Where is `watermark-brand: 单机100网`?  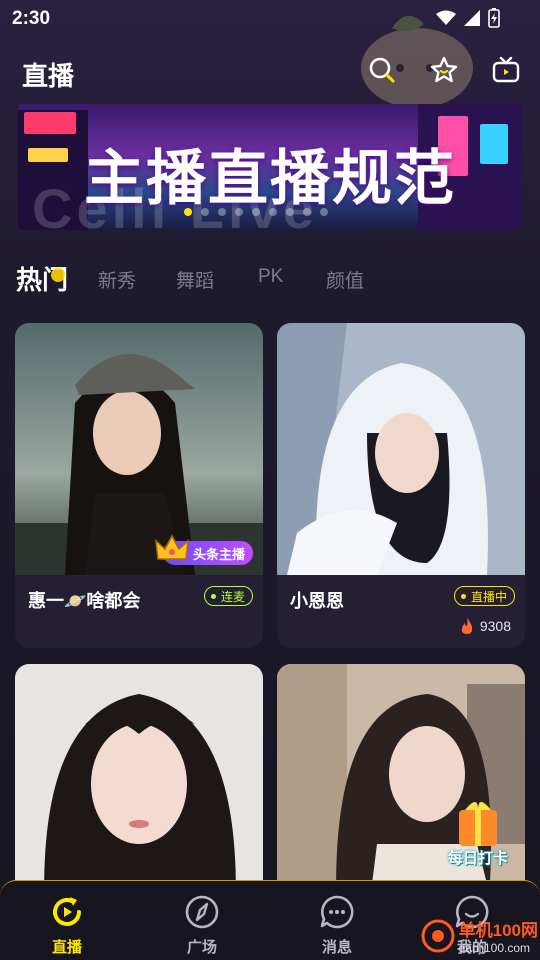 watermark-brand: 单机100网 is located at coordinates (498, 930).